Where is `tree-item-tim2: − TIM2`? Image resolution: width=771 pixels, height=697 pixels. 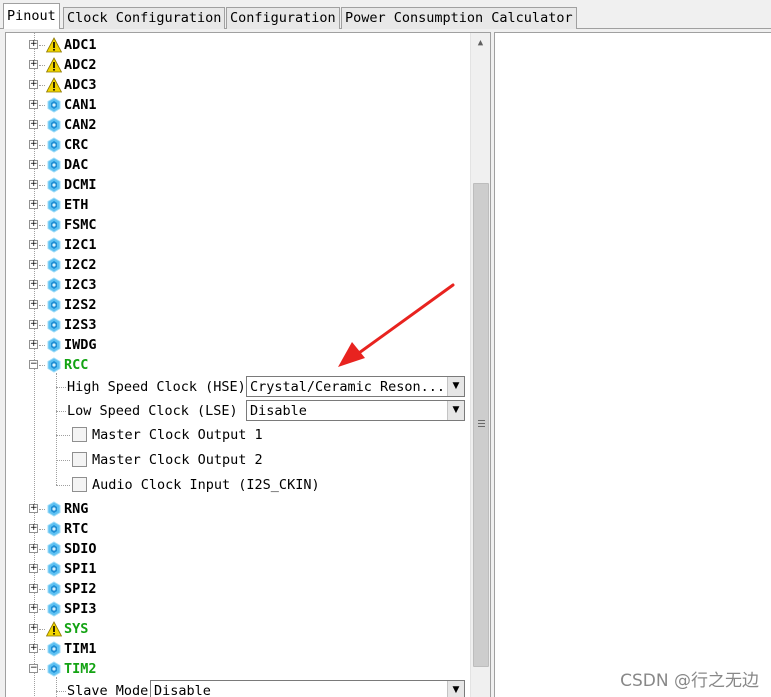 tree-item-tim2: − TIM2 is located at coordinates (236, 669).